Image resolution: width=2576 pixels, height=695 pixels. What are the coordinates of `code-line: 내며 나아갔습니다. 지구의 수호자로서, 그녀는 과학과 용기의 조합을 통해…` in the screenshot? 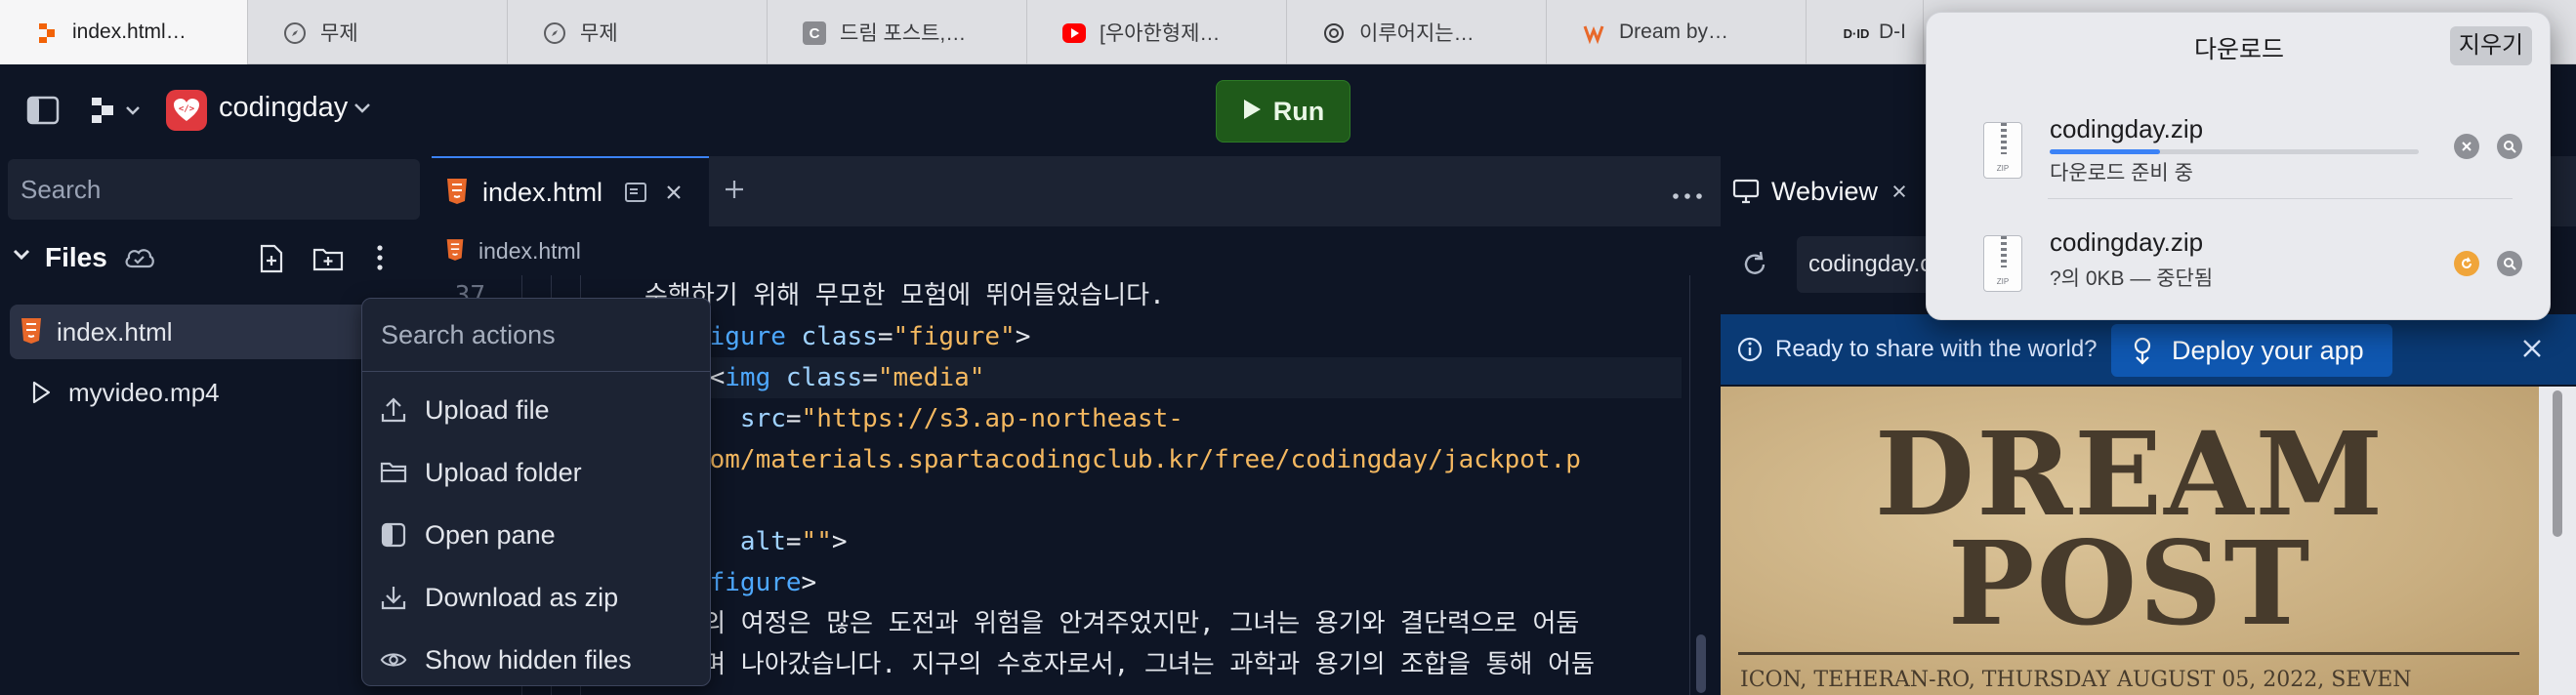 It's located at (1122, 664).